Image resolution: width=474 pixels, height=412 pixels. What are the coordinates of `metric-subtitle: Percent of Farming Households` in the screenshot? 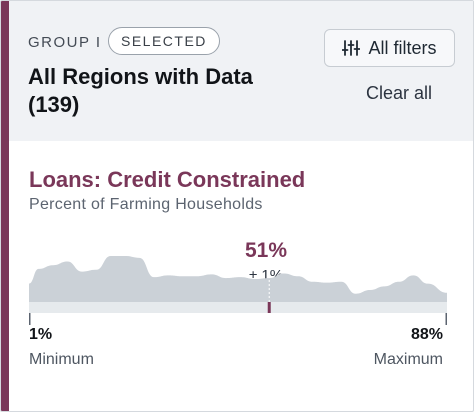 It's located at (146, 204).